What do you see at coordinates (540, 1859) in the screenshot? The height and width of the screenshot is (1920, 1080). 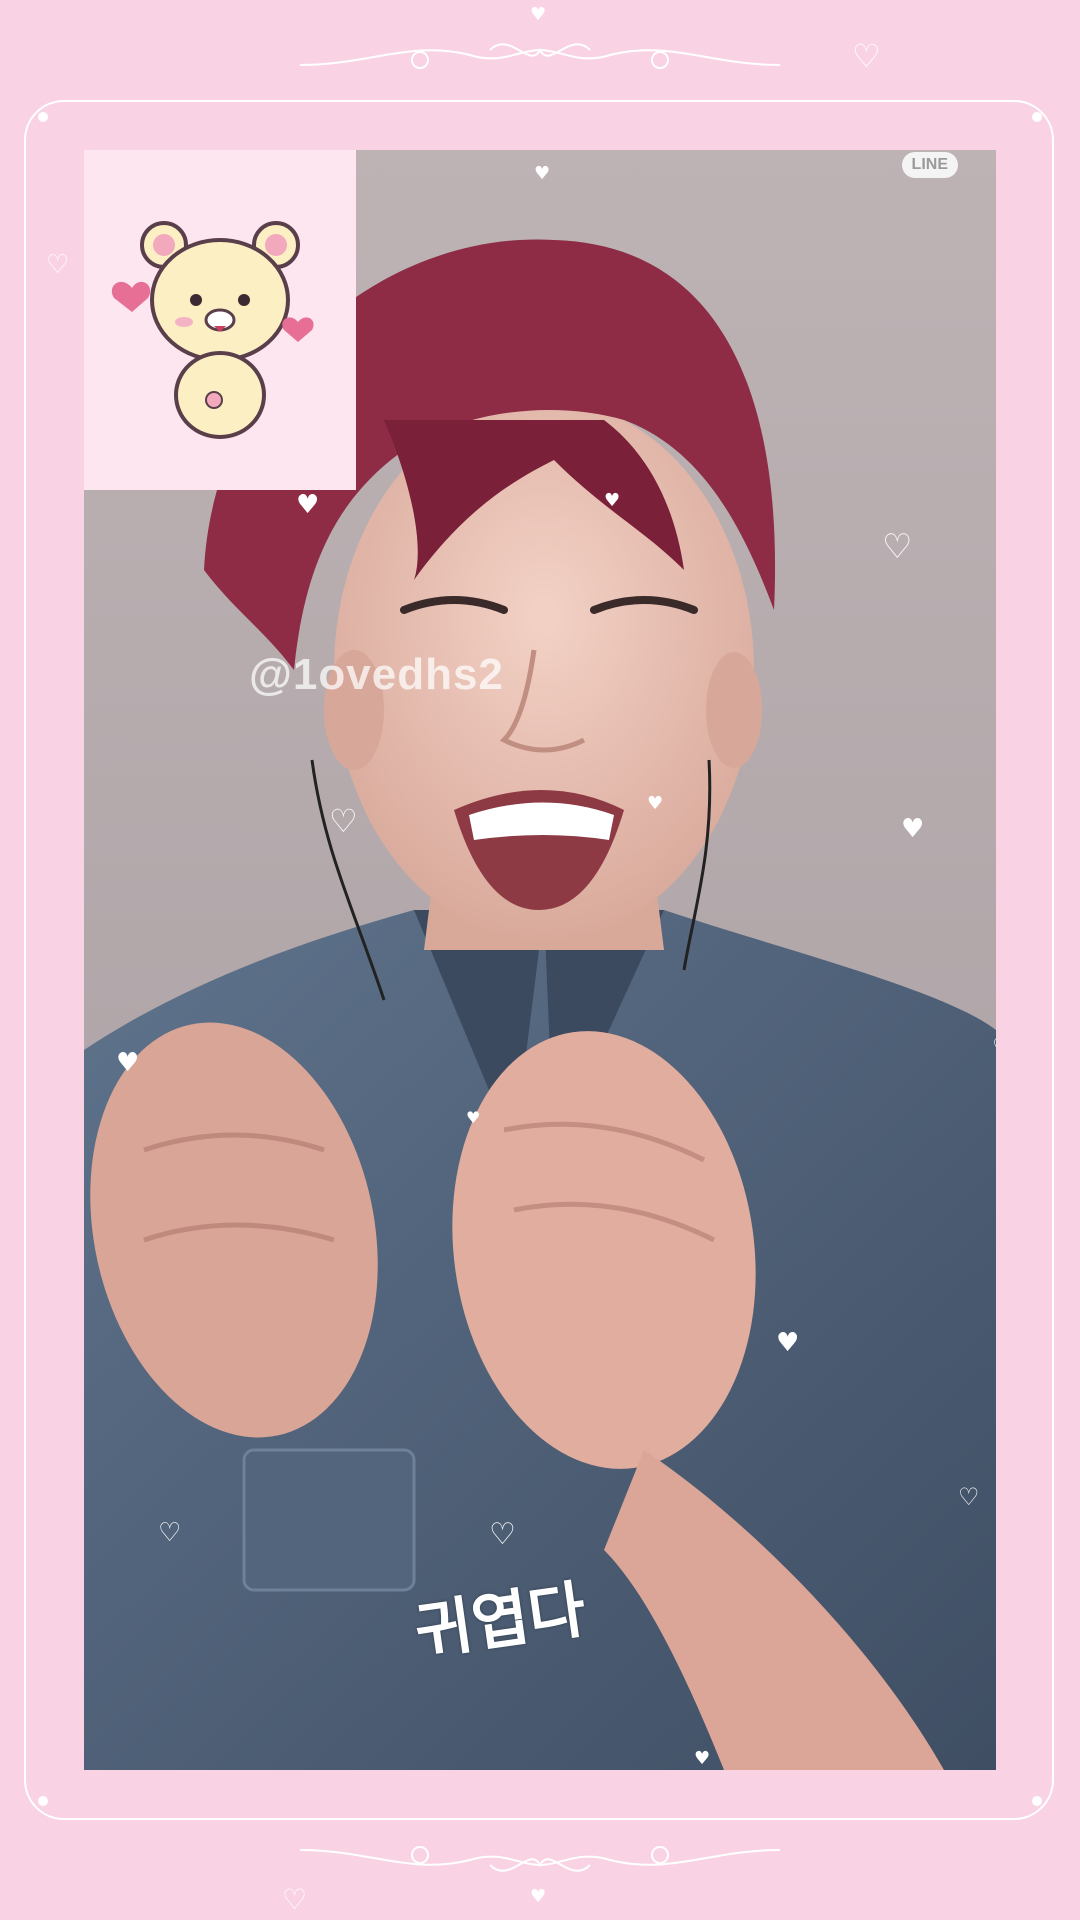 I see `bottom-flourish-ornament` at bounding box center [540, 1859].